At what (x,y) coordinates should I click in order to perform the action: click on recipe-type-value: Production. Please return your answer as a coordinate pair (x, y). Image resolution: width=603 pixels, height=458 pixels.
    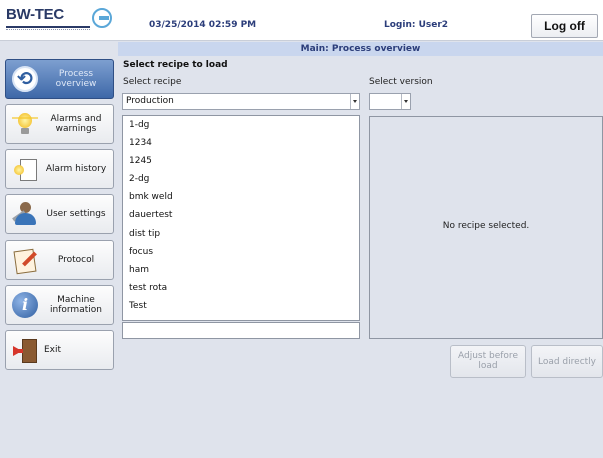
    Looking at the image, I should click on (150, 101).